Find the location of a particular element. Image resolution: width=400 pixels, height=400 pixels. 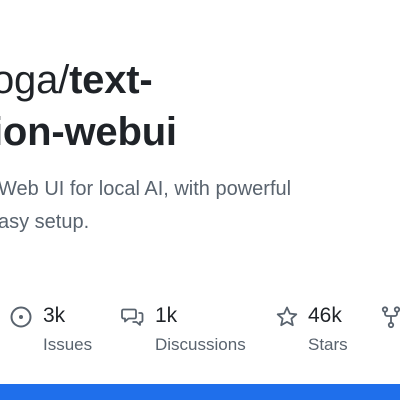

repo-owner: oga is located at coordinates (29, 80).